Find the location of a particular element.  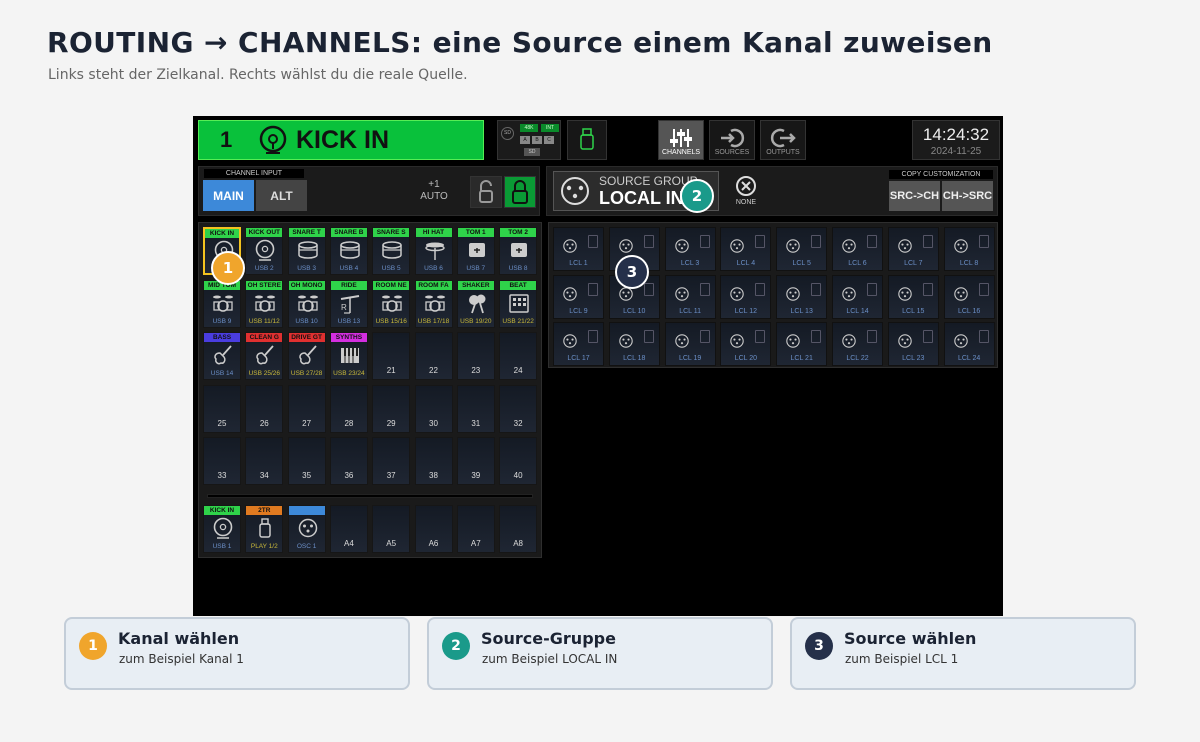

channel-cell: DRIVE GT USB 27/28 is located at coordinates (306, 356).